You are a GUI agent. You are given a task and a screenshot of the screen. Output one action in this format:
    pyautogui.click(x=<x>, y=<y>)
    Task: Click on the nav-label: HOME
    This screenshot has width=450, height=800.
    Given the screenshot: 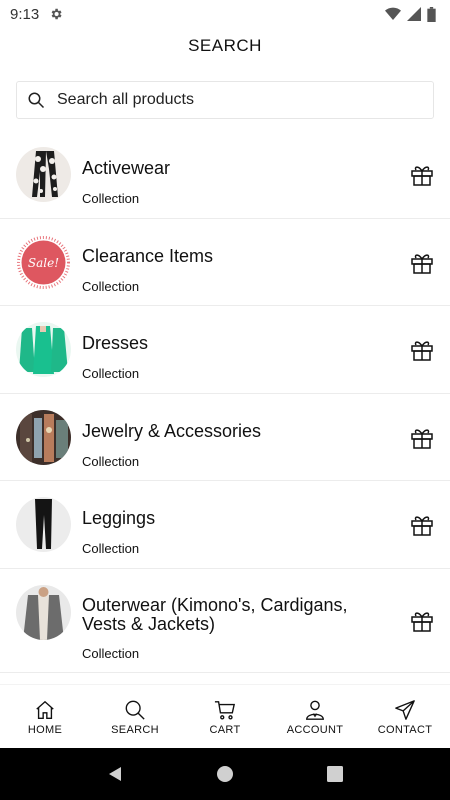 What is the action you would take?
    pyautogui.click(x=45, y=729)
    